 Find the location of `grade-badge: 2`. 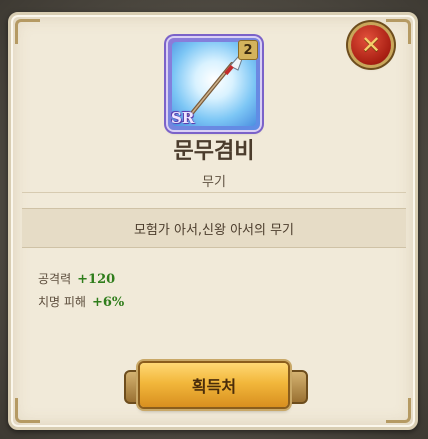

grade-badge: 2 is located at coordinates (248, 50).